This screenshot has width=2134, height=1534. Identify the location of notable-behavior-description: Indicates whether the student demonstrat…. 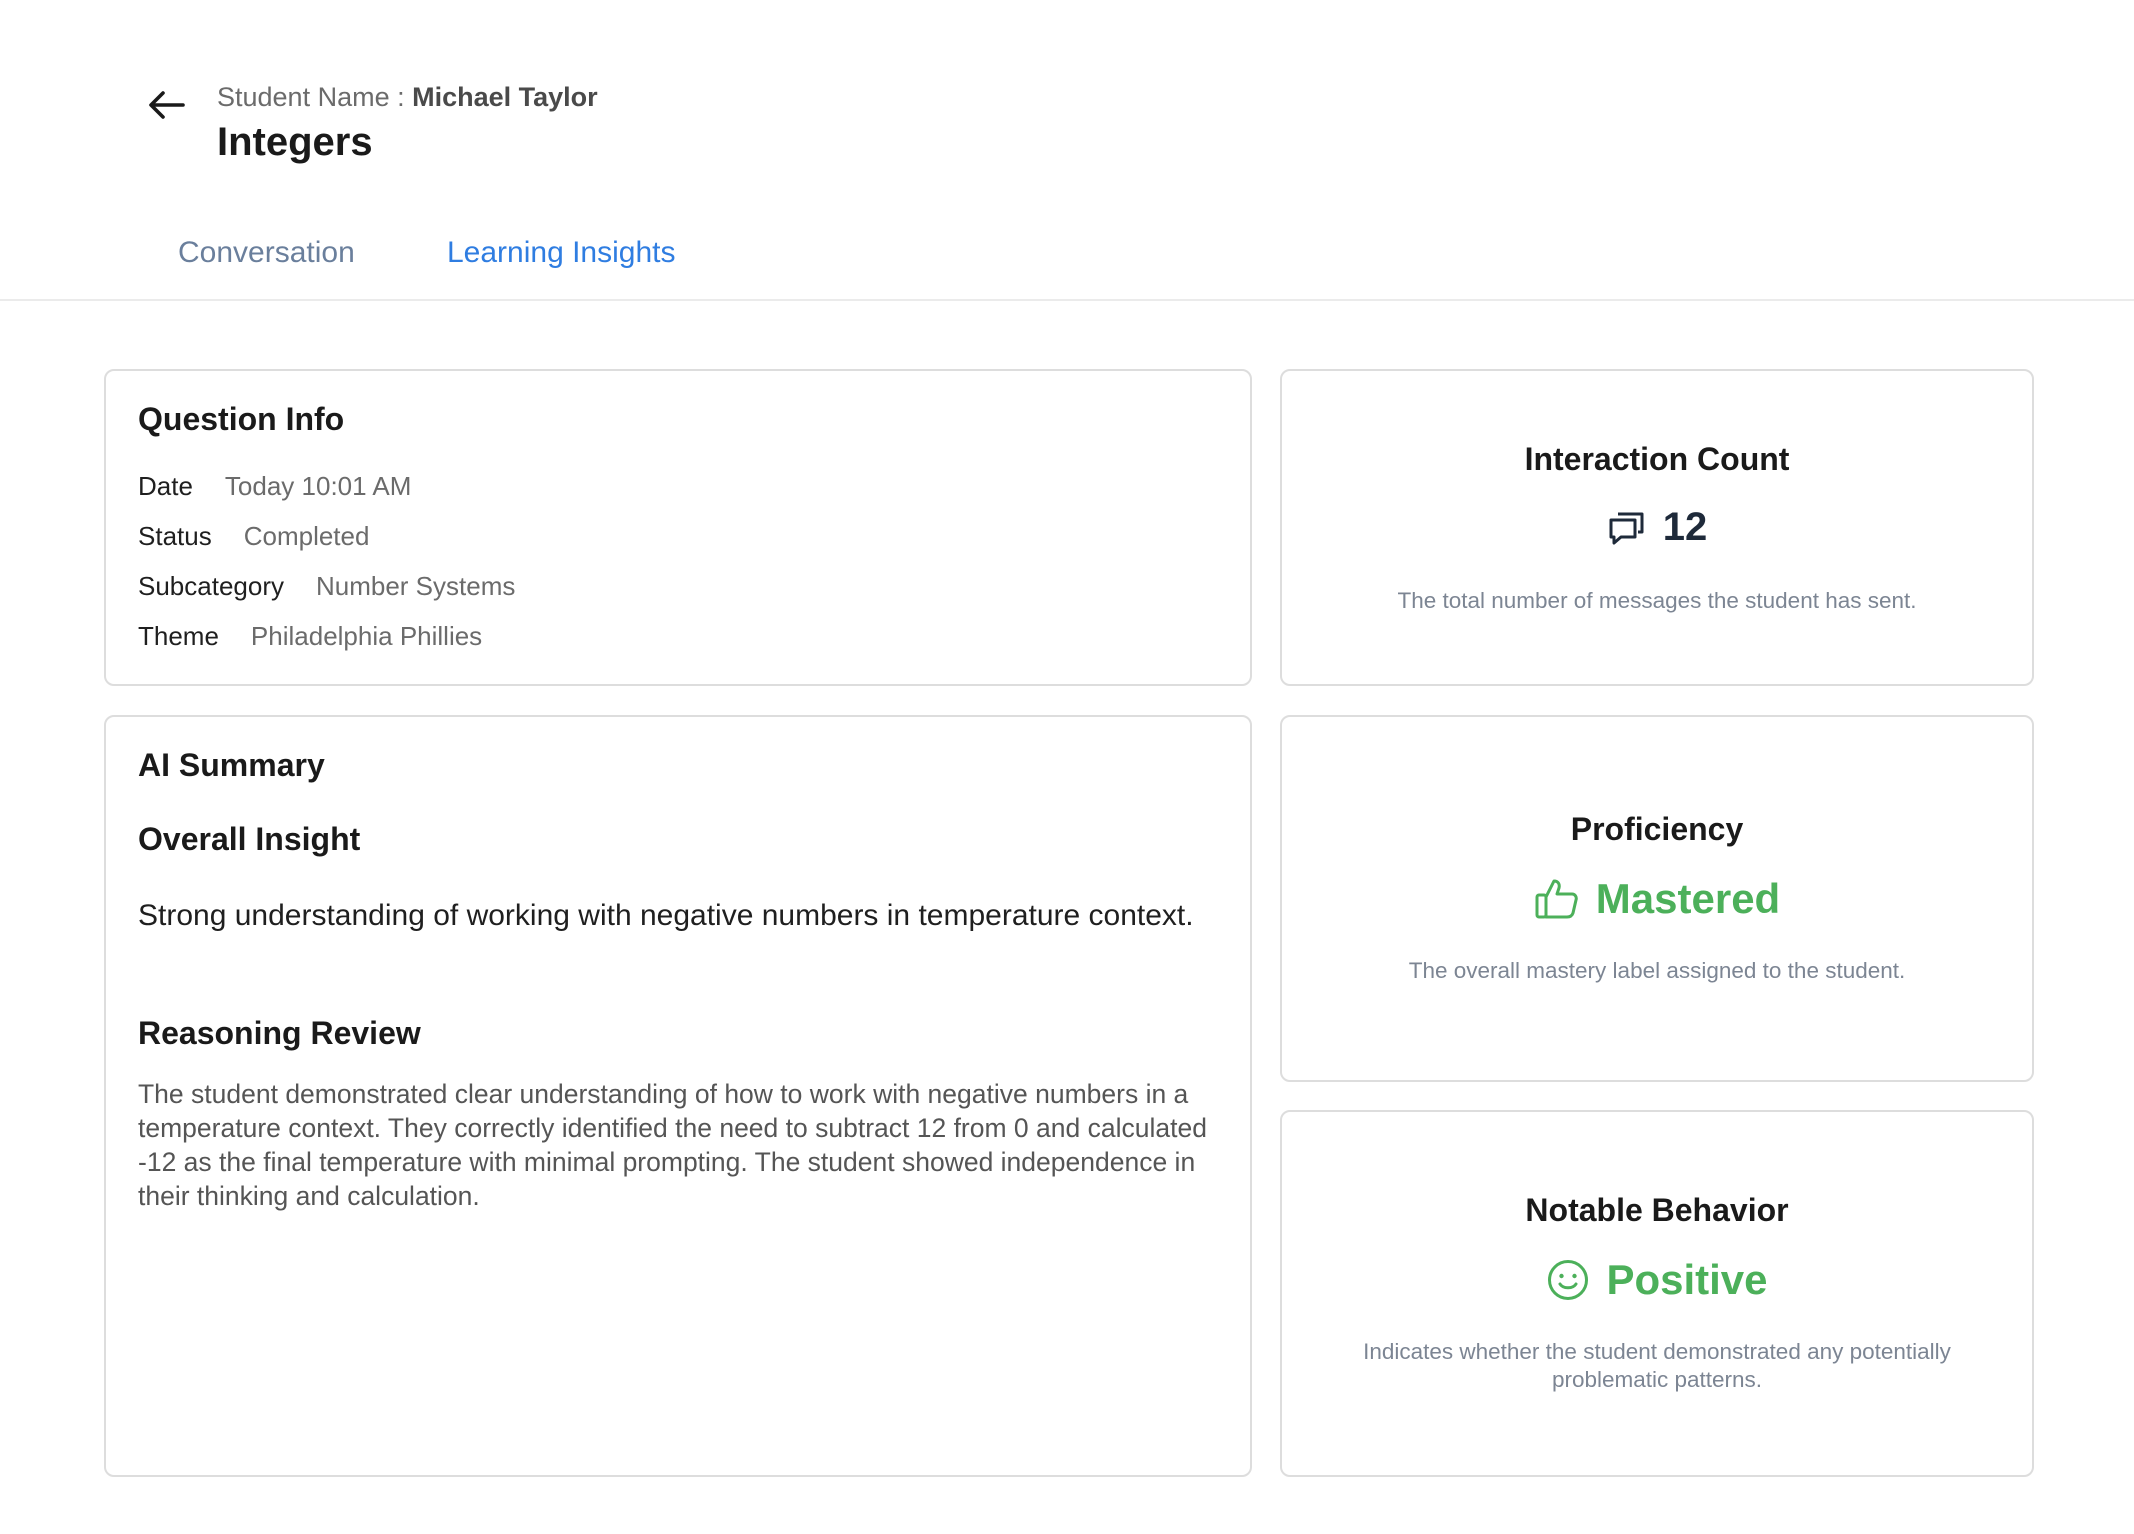
(1657, 1365).